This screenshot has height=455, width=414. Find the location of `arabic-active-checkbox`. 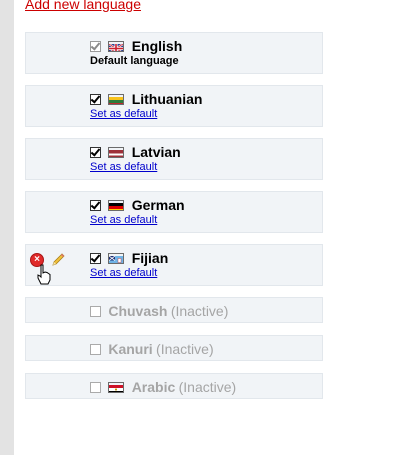

arabic-active-checkbox is located at coordinates (95, 387).